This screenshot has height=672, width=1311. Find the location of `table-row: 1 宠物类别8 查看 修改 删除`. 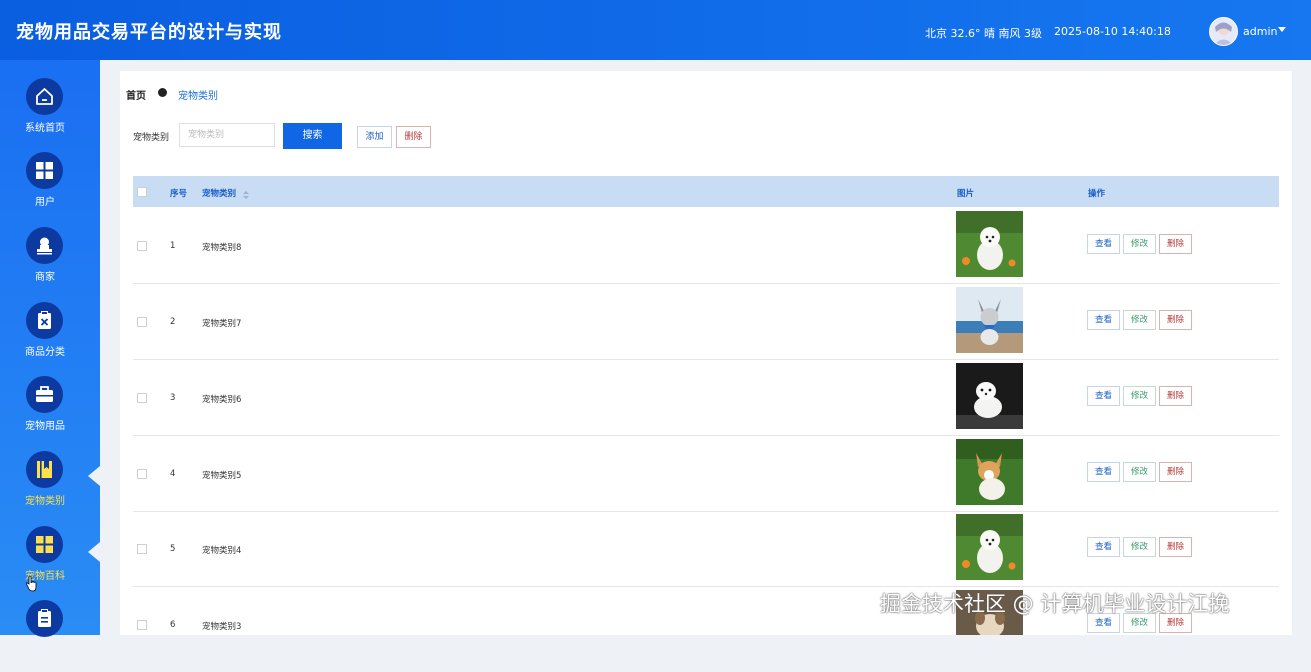

table-row: 1 宠物类别8 查看 修改 删除 is located at coordinates (706, 246).